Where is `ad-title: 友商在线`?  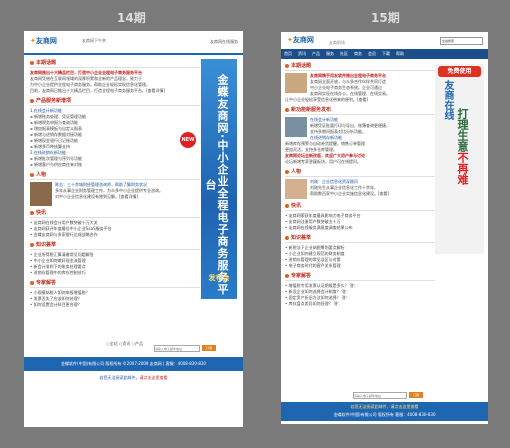
ad-title: 友商在线 is located at coordinates (447, 100).